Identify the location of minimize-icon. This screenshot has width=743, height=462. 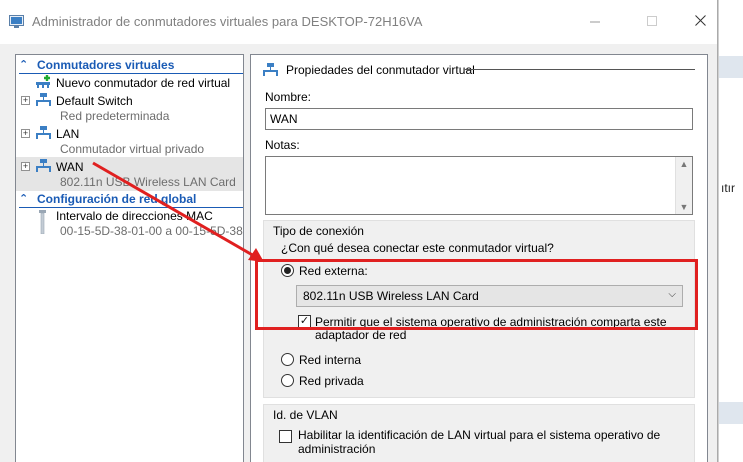
(595, 22).